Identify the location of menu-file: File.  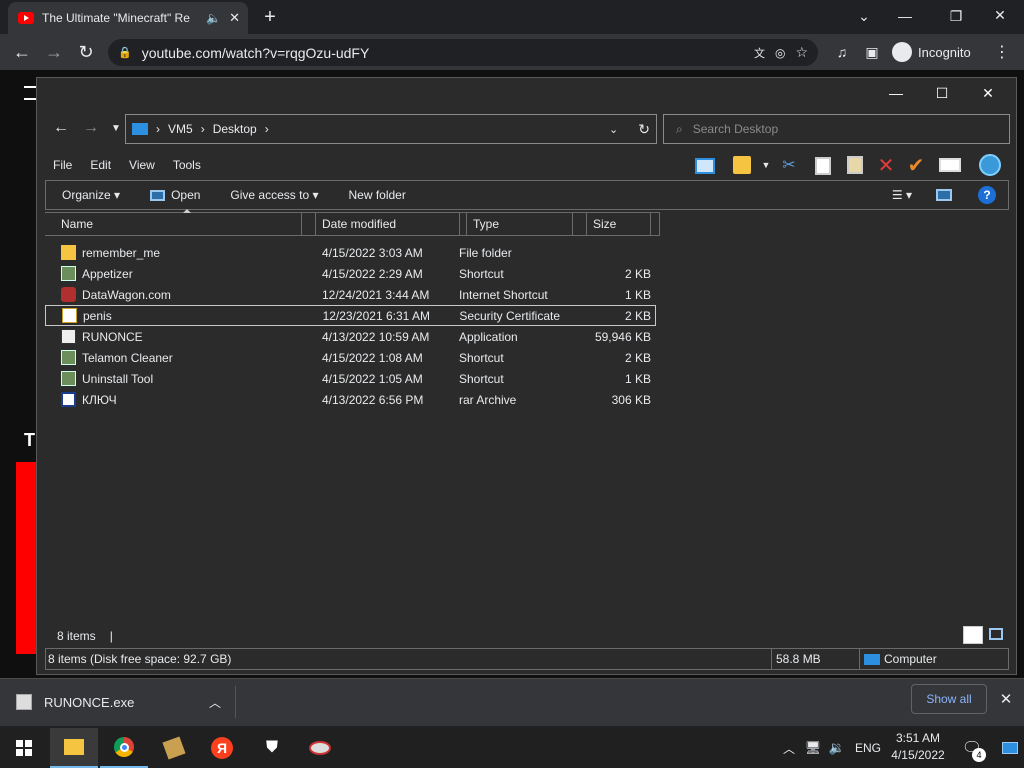
(62, 165).